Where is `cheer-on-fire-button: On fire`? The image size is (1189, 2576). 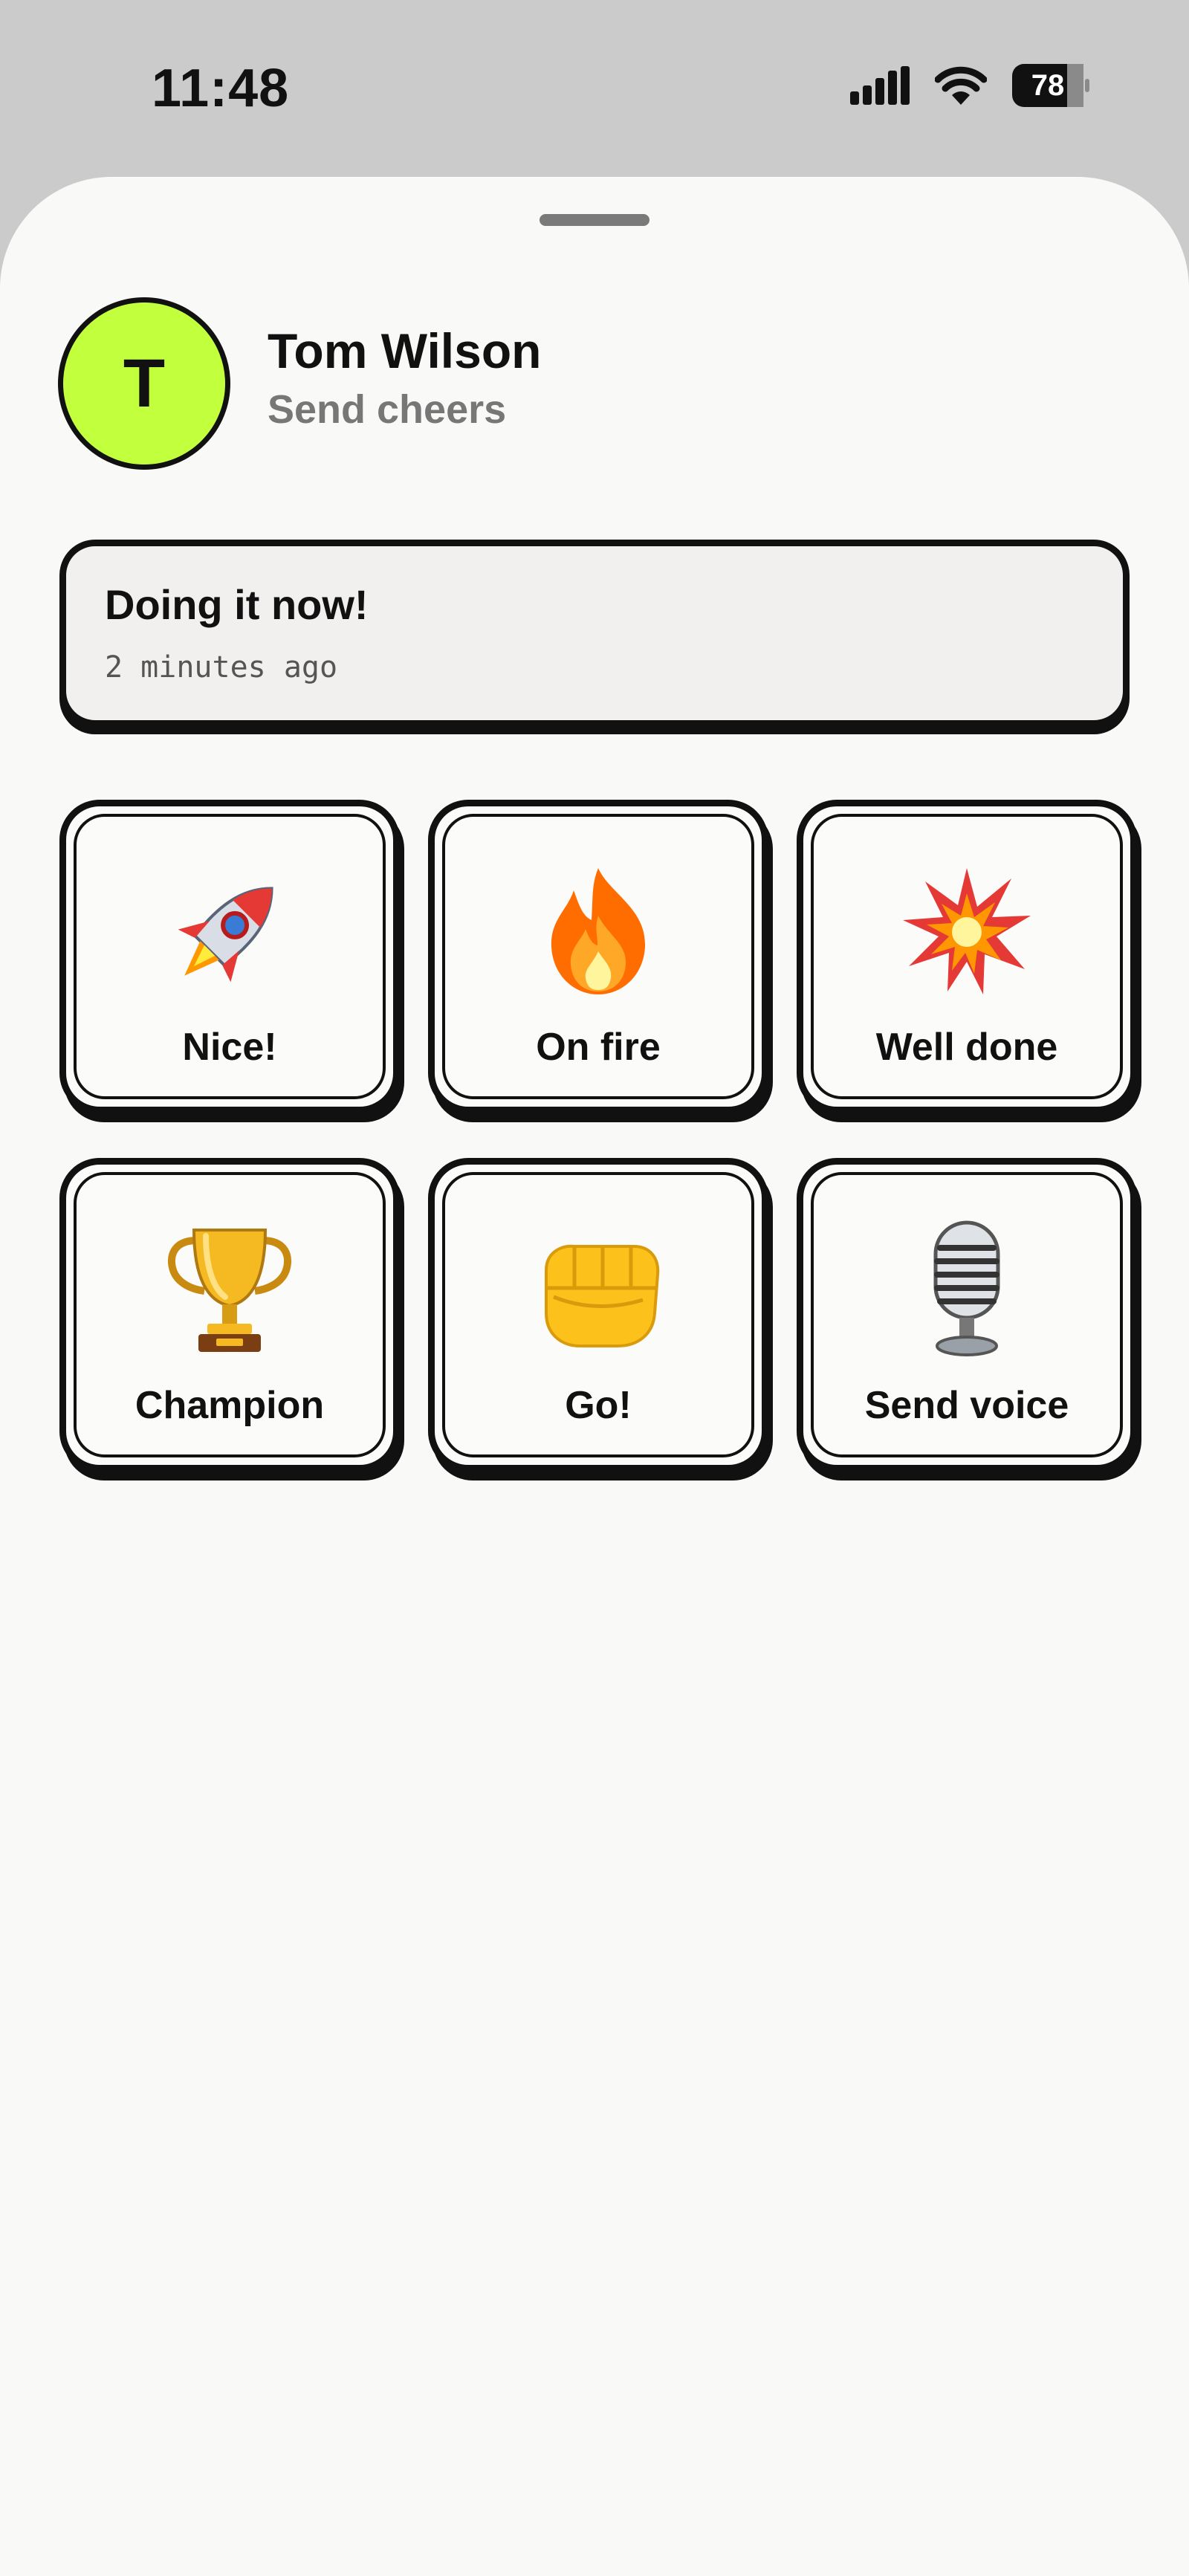
cheer-on-fire-button: On fire is located at coordinates (598, 957).